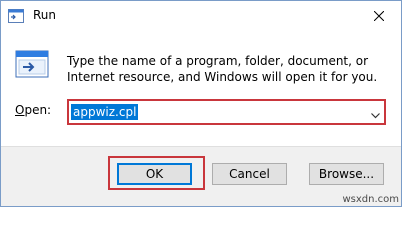 This screenshot has height=240, width=403. What do you see at coordinates (45, 15) in the screenshot?
I see `window-title: Run` at bounding box center [45, 15].